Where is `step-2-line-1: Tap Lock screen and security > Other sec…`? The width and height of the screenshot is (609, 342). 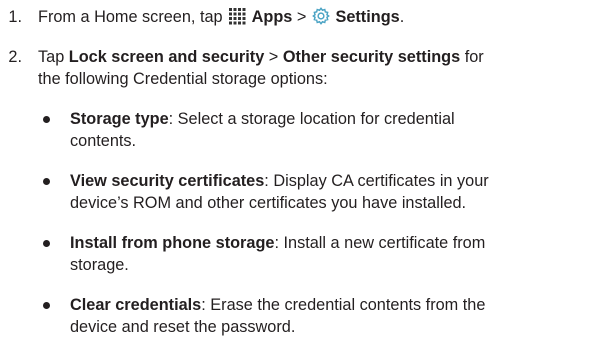 step-2-line-1: Tap Lock screen and security > Other sec… is located at coordinates (322, 57).